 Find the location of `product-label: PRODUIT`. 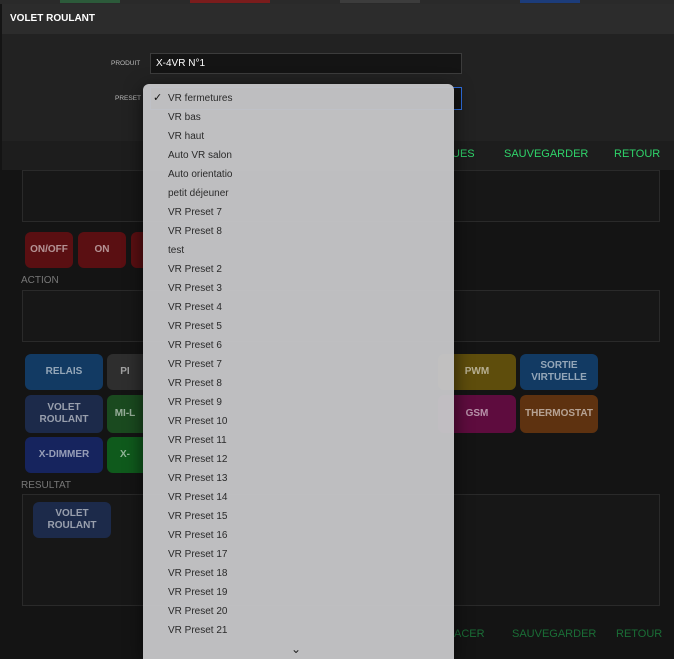

product-label: PRODUIT is located at coordinates (126, 63).